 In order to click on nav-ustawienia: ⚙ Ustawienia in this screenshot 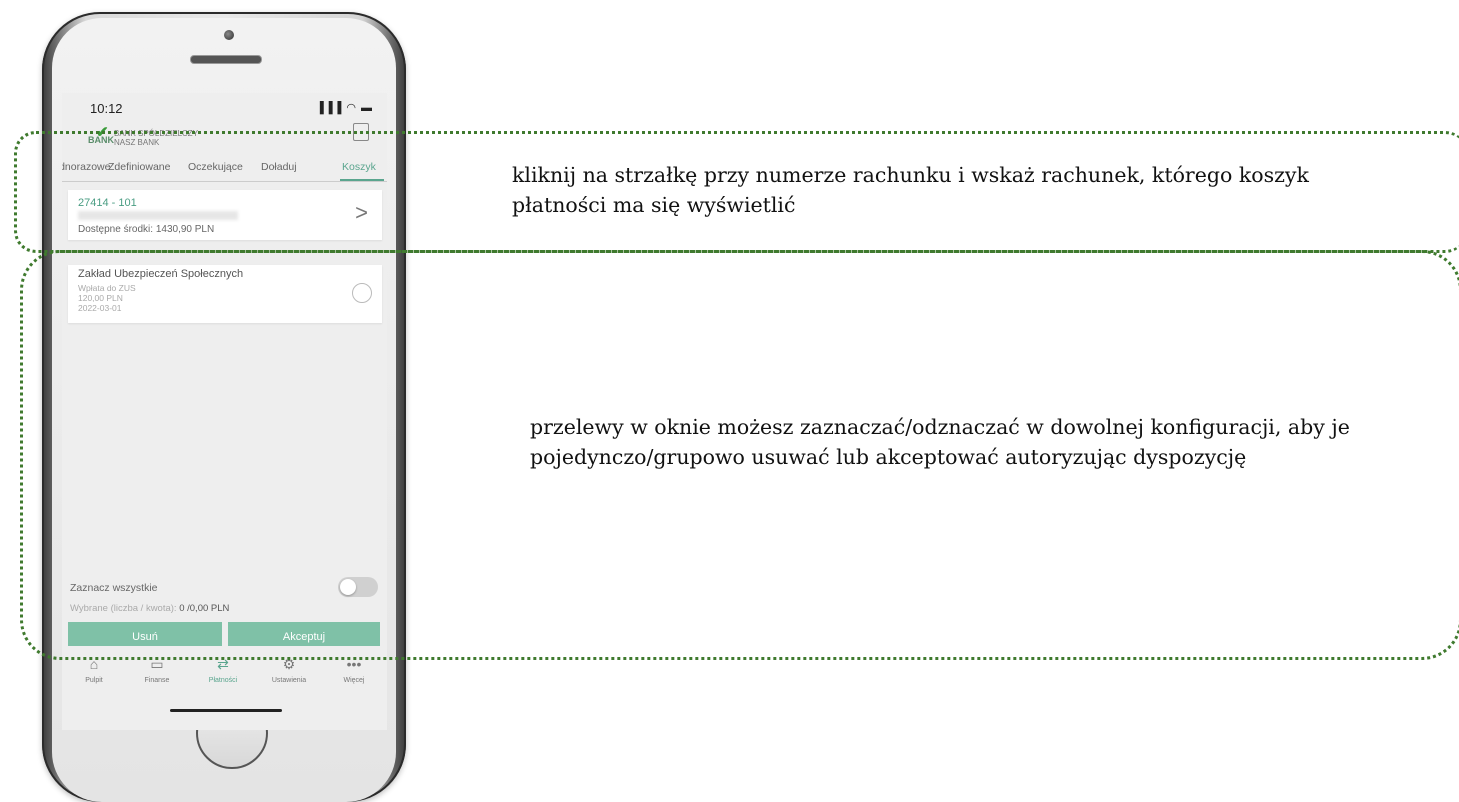, I will do `click(289, 670)`.